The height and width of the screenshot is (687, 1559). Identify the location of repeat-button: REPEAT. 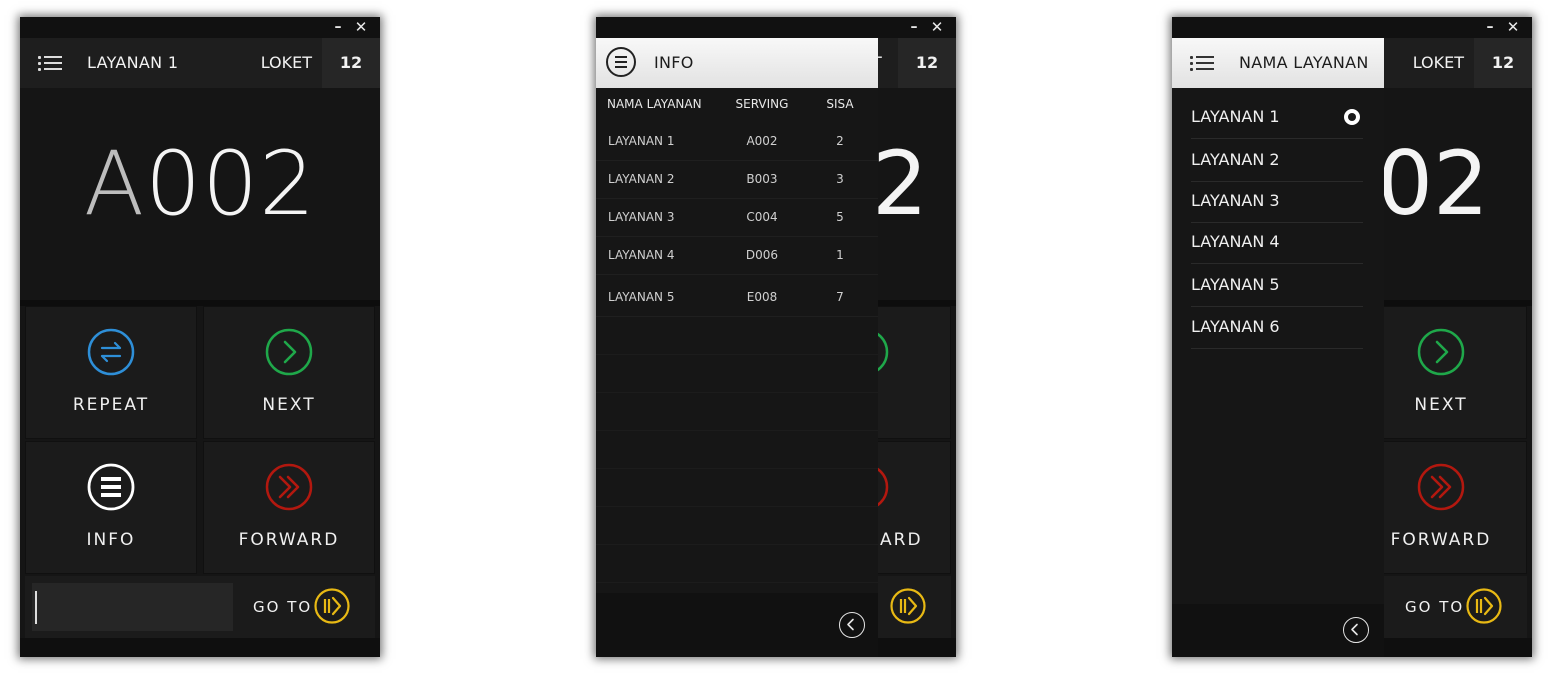
(111, 372).